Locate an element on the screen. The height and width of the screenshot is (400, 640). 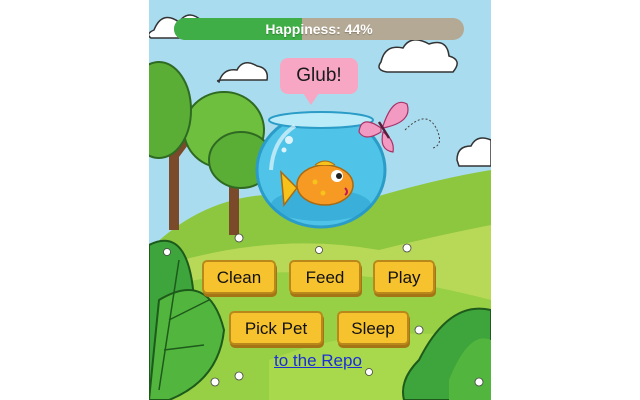
pet-speech-bubble: Glub! is located at coordinates (319, 76).